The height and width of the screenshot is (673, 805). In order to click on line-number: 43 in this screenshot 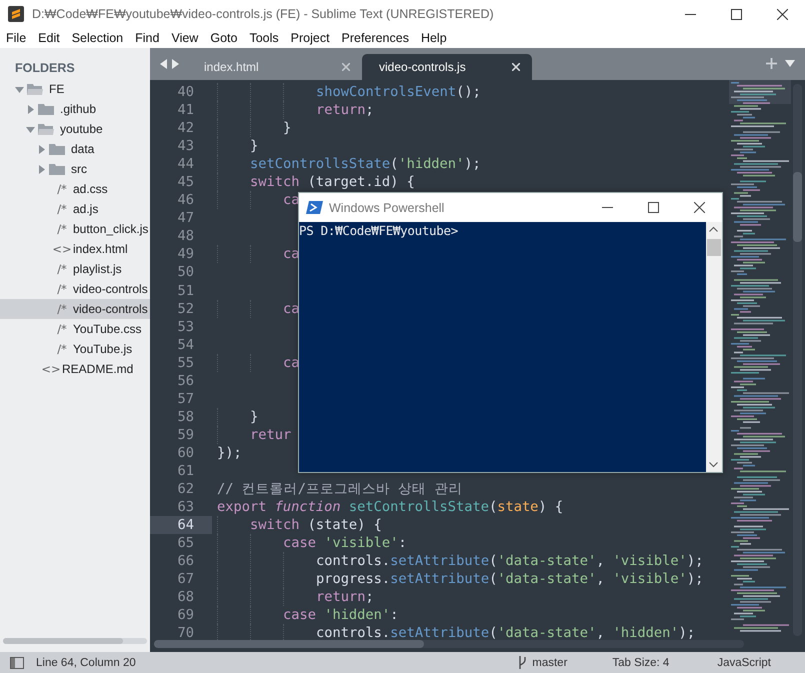, I will do `click(185, 146)`.